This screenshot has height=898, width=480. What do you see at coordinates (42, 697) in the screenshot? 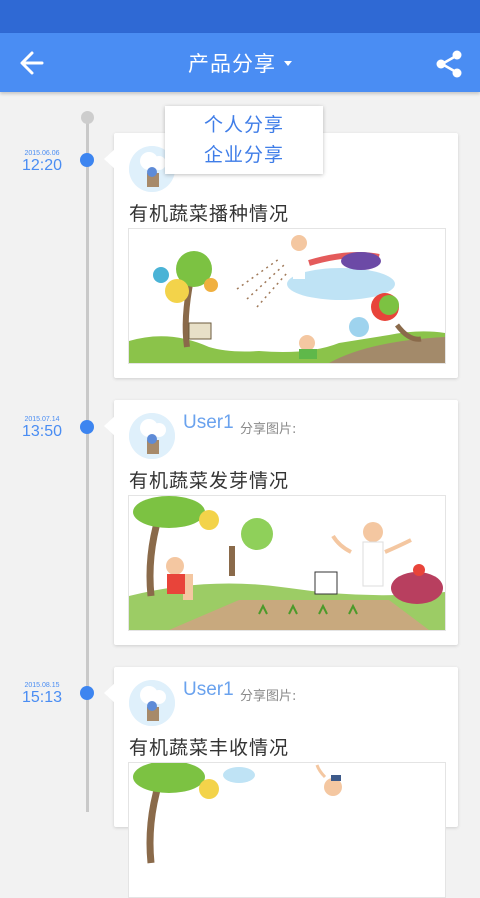
I see `post-time: 15:13` at bounding box center [42, 697].